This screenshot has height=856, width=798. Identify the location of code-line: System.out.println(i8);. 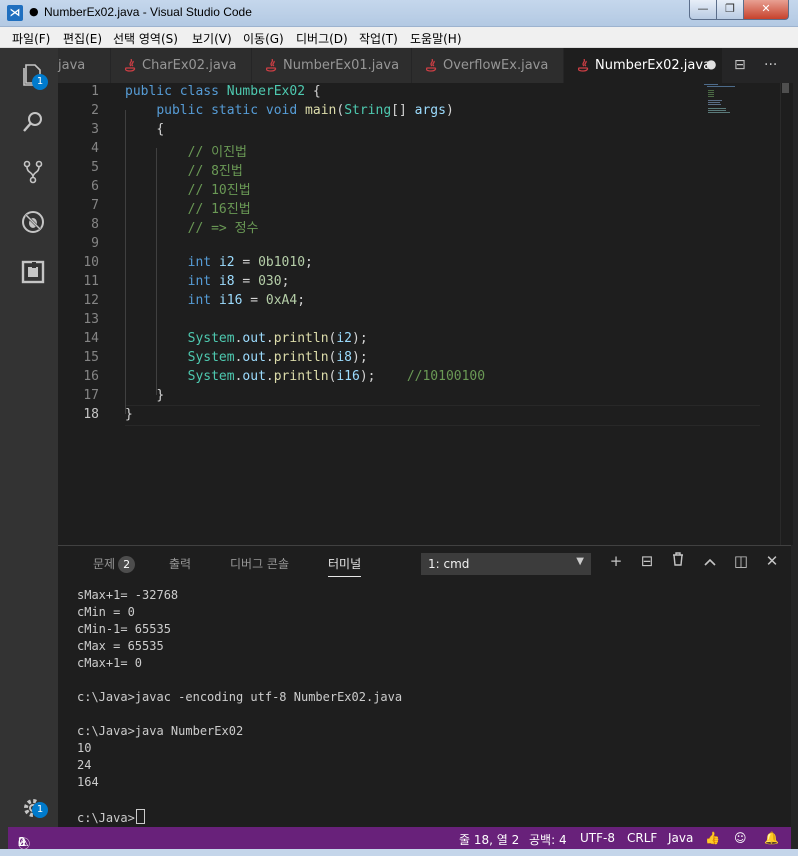
(246, 357).